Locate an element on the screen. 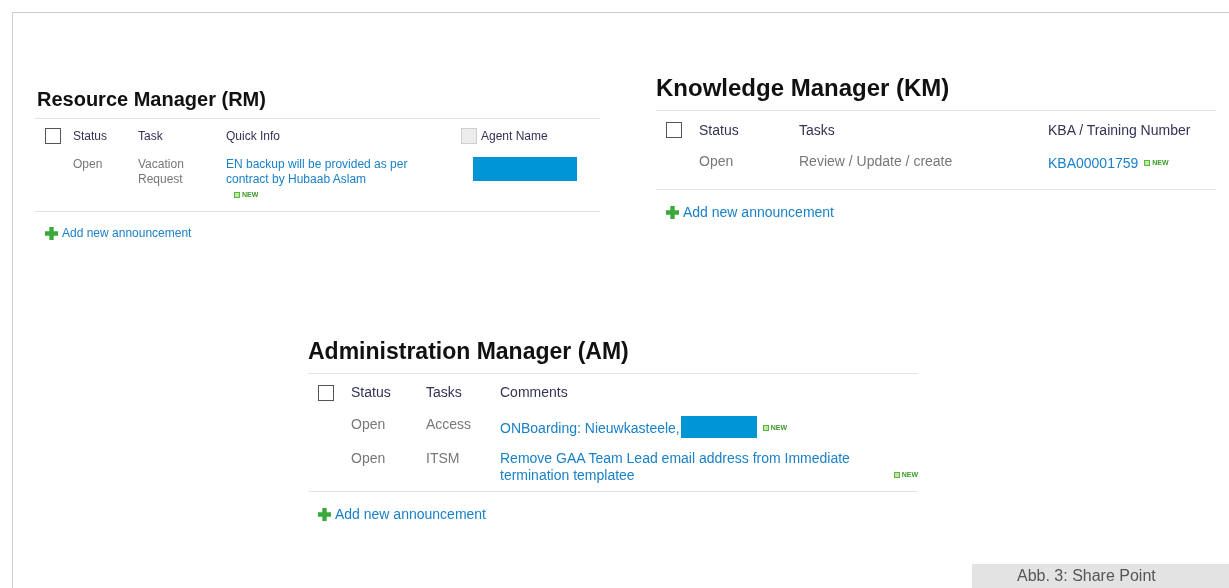 Image resolution: width=1229 pixels, height=588 pixels. table-cell-text: Access is located at coordinates (449, 424).